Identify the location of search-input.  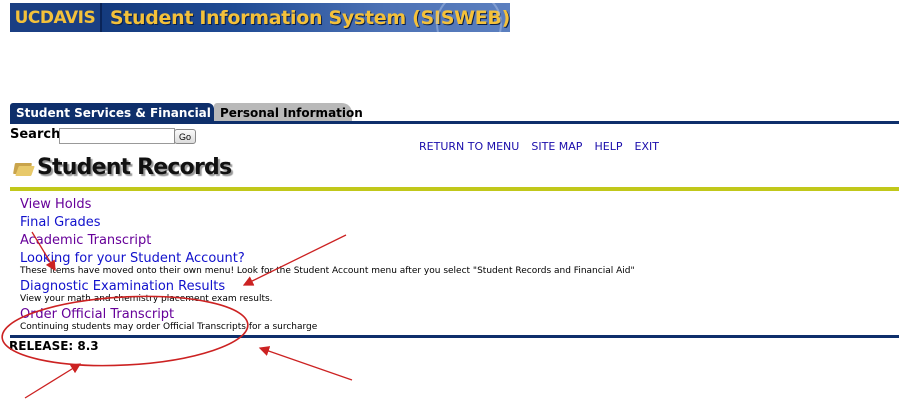
(117, 136).